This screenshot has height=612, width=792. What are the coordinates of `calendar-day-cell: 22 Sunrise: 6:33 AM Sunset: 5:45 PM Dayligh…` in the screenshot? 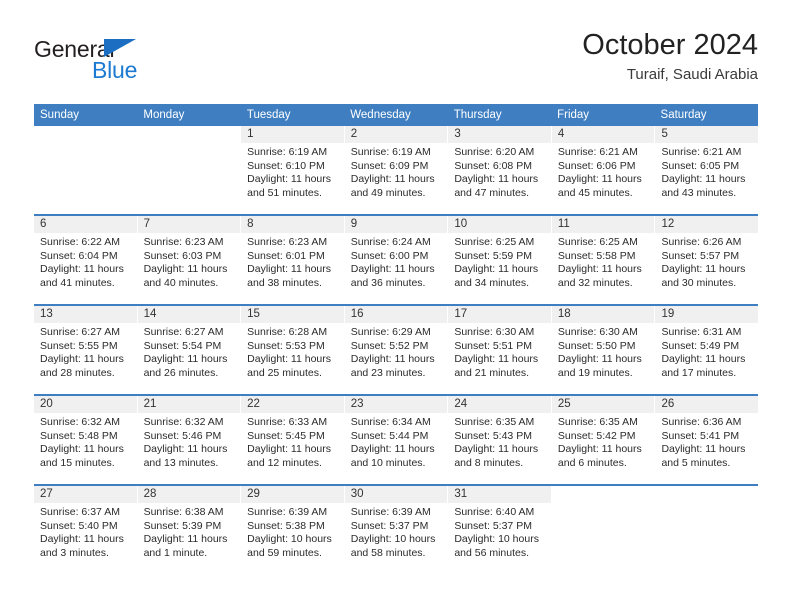 It's located at (293, 440).